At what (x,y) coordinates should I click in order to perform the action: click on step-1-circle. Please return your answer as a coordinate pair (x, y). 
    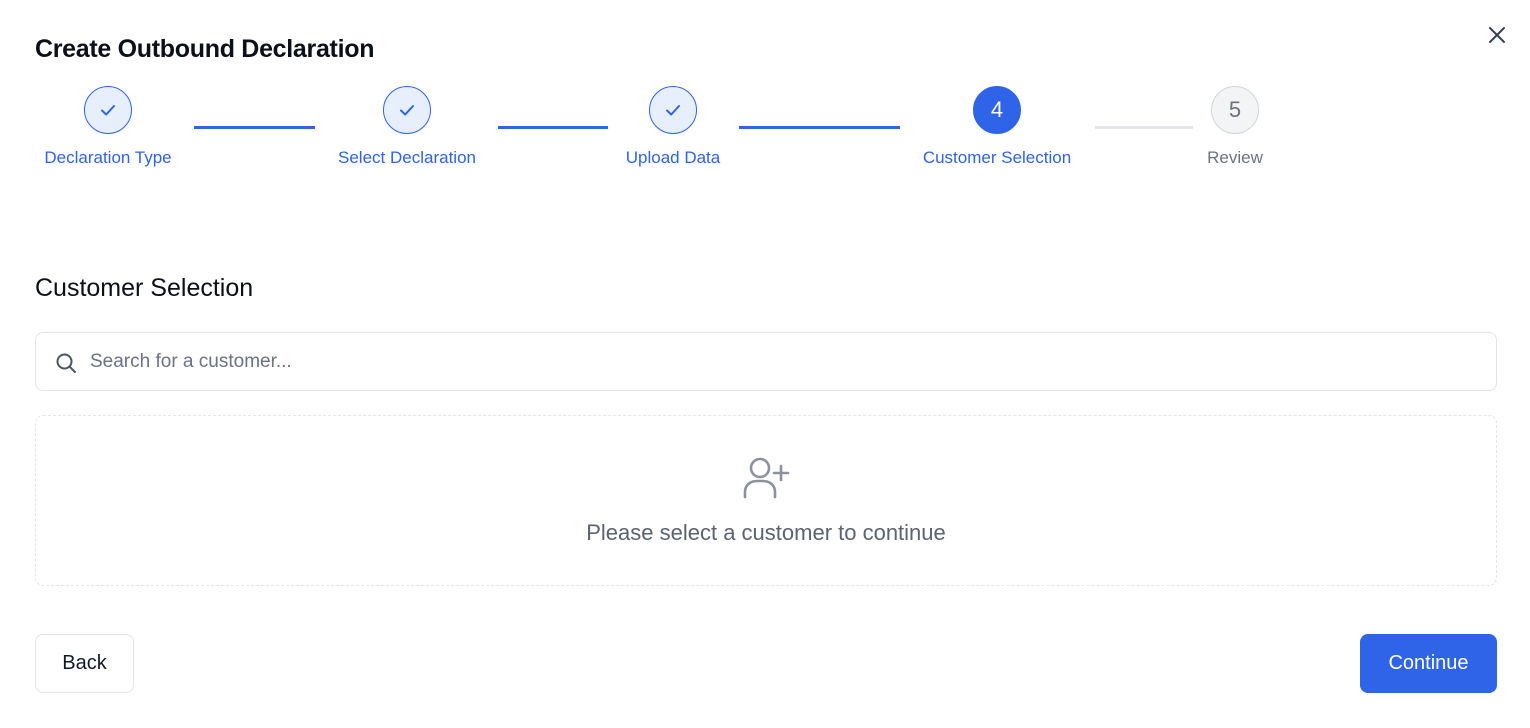
    Looking at the image, I should click on (108, 110).